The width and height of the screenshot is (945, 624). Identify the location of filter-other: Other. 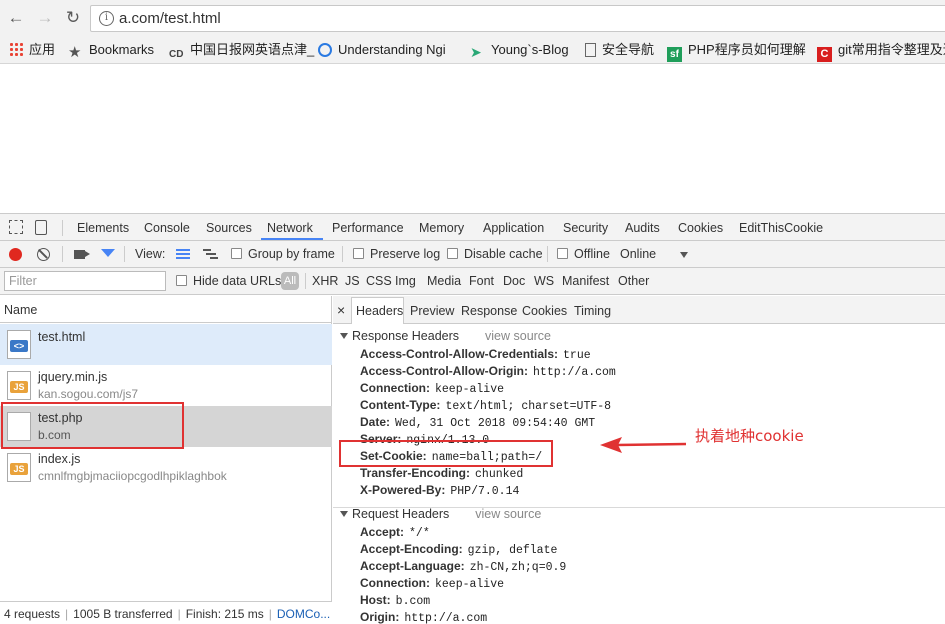
(633, 281).